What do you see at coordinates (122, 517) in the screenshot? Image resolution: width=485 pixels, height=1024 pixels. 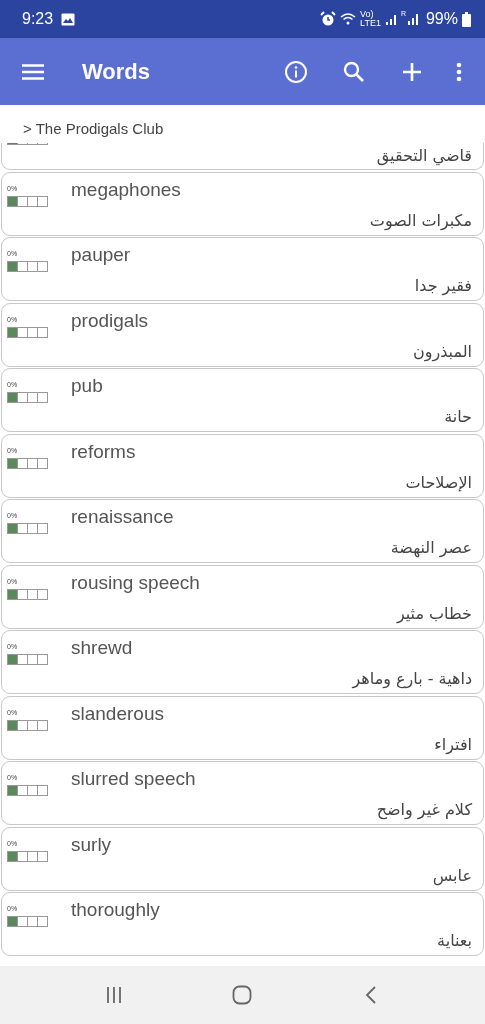 I see `word: renaissance` at bounding box center [122, 517].